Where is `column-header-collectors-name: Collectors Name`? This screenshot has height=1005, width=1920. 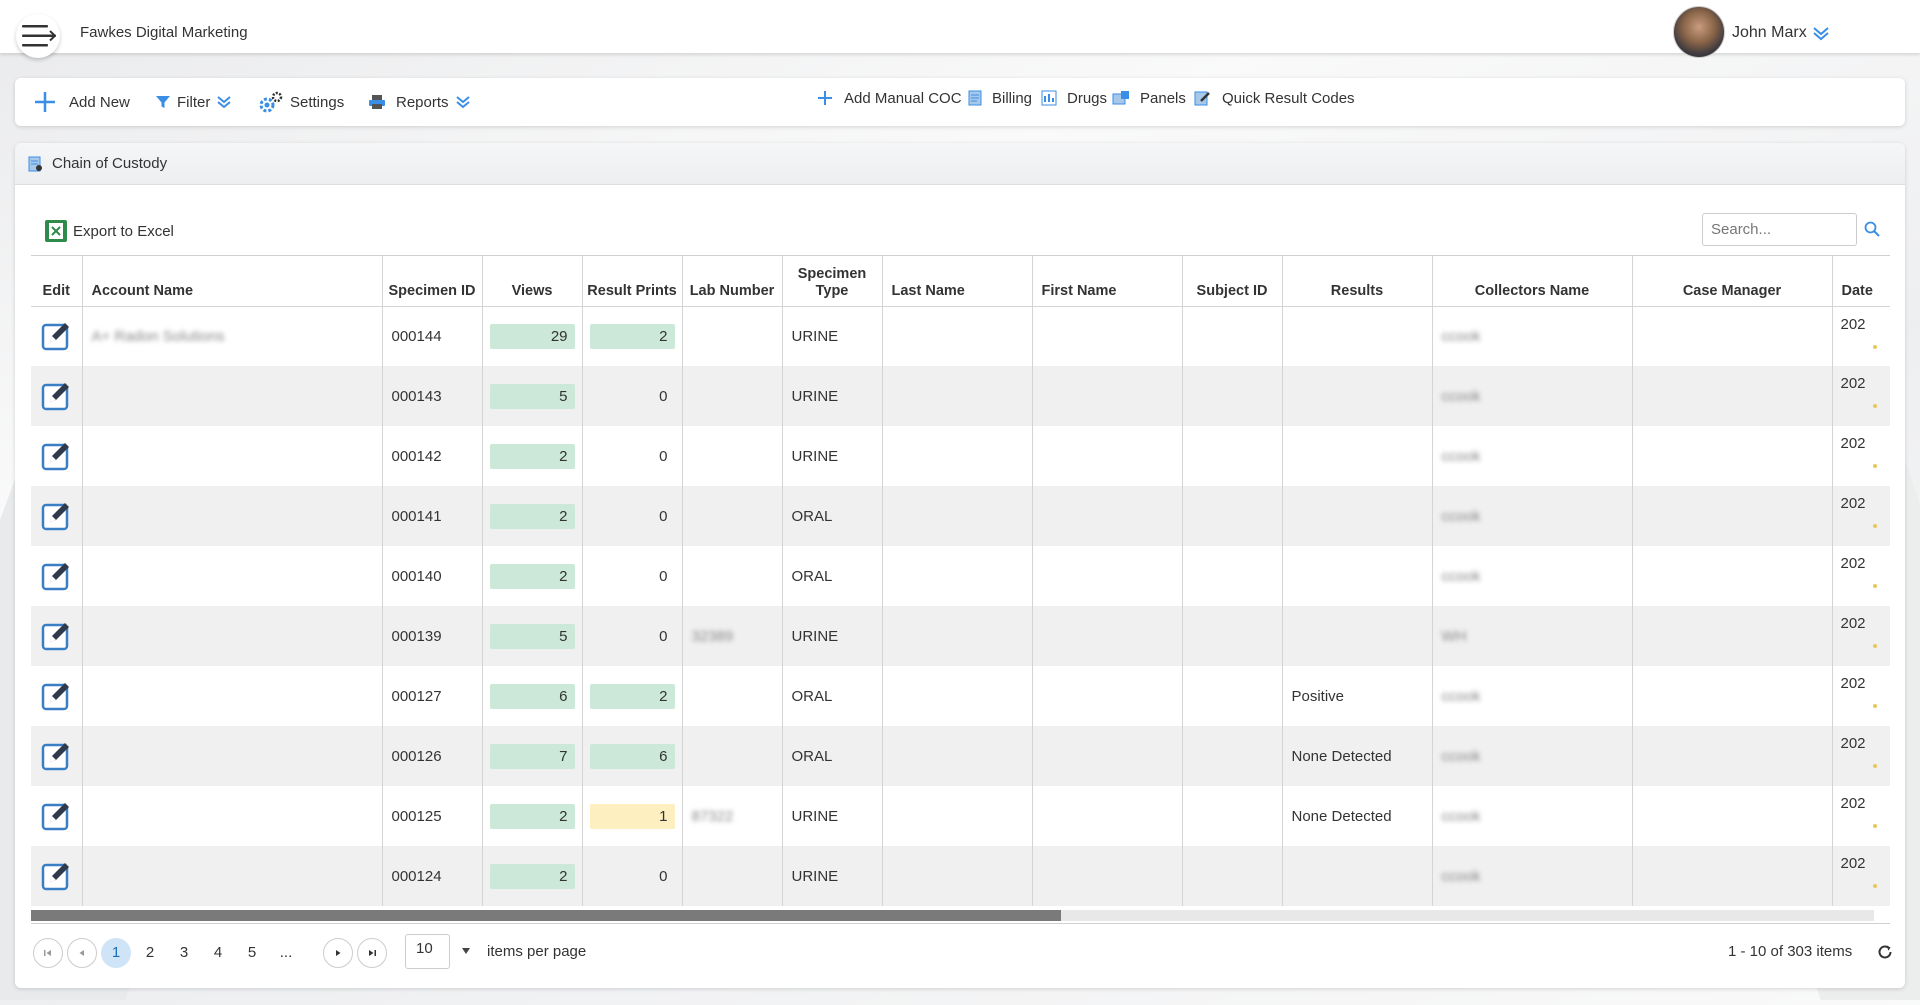 column-header-collectors-name: Collectors Name is located at coordinates (1532, 281).